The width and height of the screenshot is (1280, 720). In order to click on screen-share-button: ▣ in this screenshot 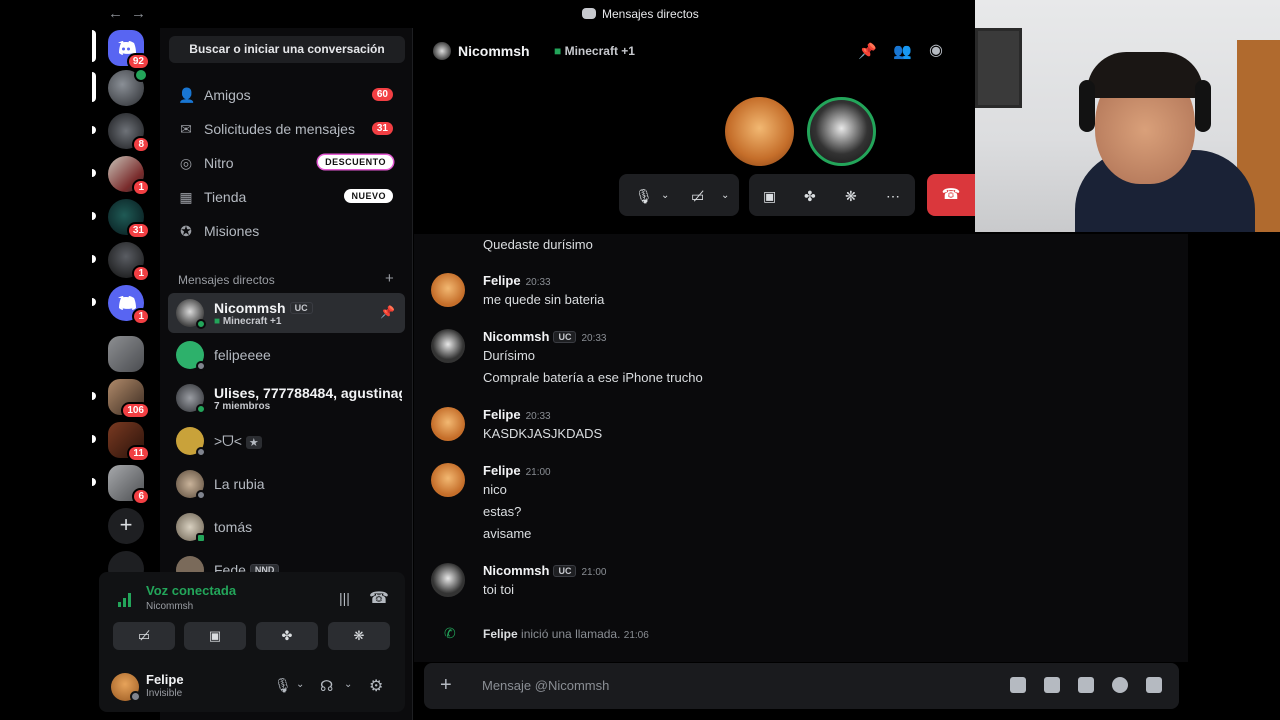, I will do `click(215, 636)`.